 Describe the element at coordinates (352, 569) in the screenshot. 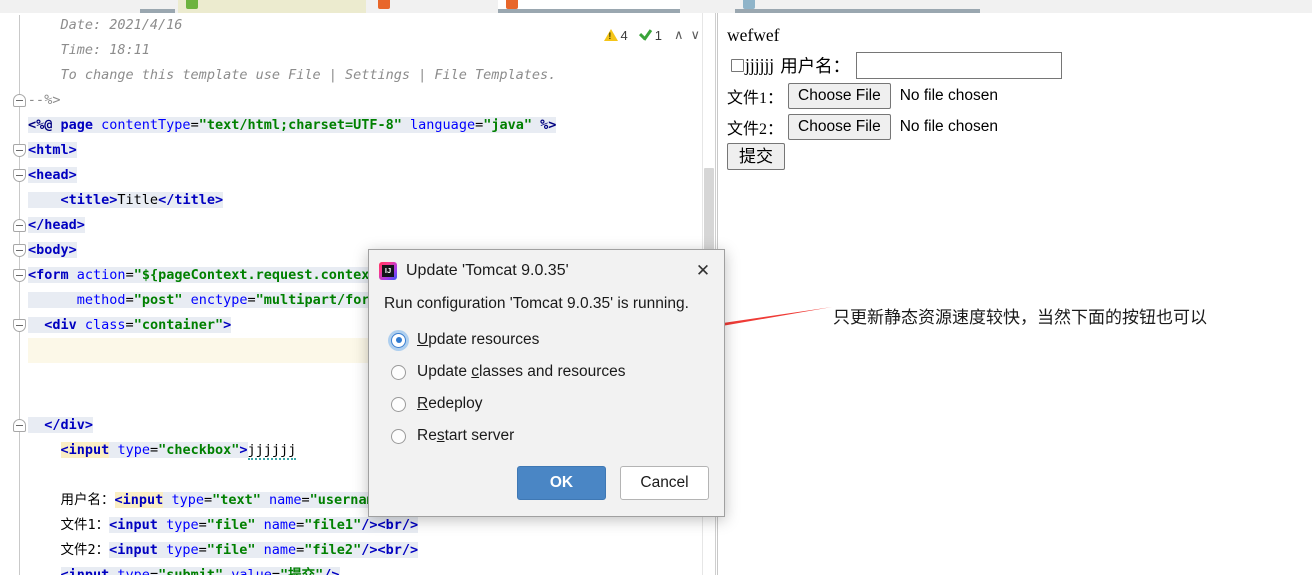

I see `code-line: <input type="submit" value="提交"/>` at that location.